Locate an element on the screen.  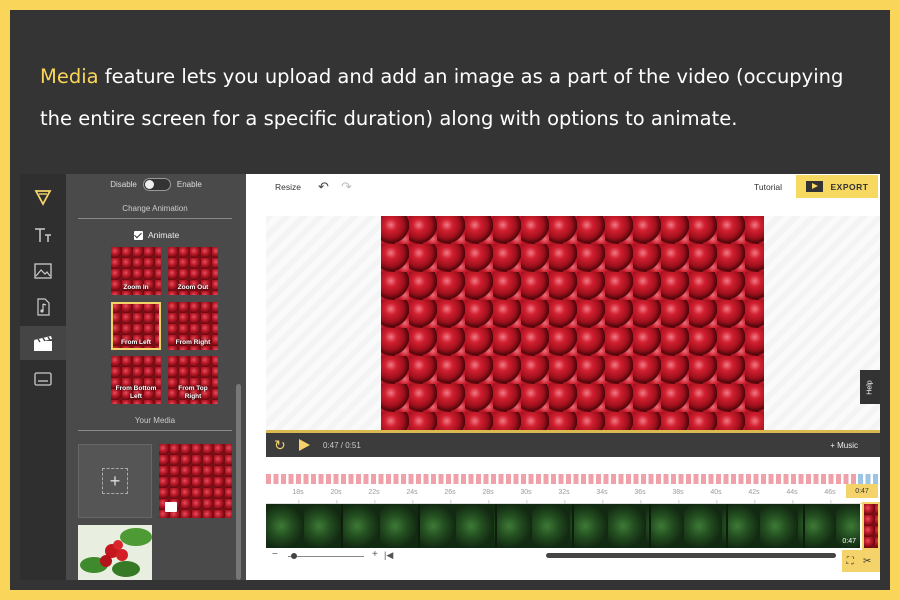
timeline-tick: 44s is located at coordinates (792, 496).